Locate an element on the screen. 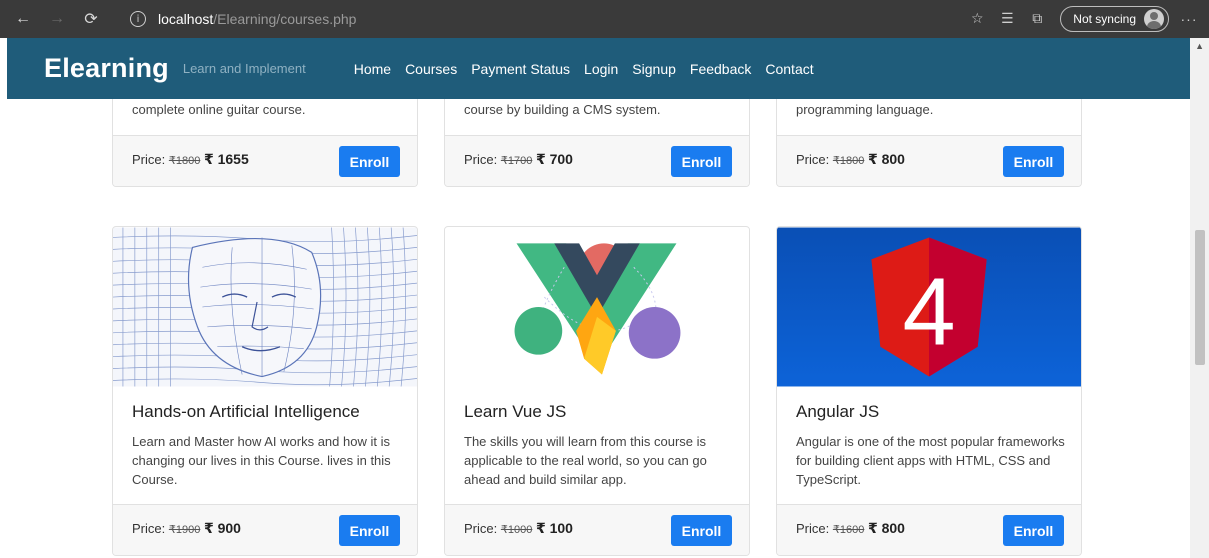 This screenshot has height=558, width=1209. new-price: ₹ 700 is located at coordinates (554, 159).